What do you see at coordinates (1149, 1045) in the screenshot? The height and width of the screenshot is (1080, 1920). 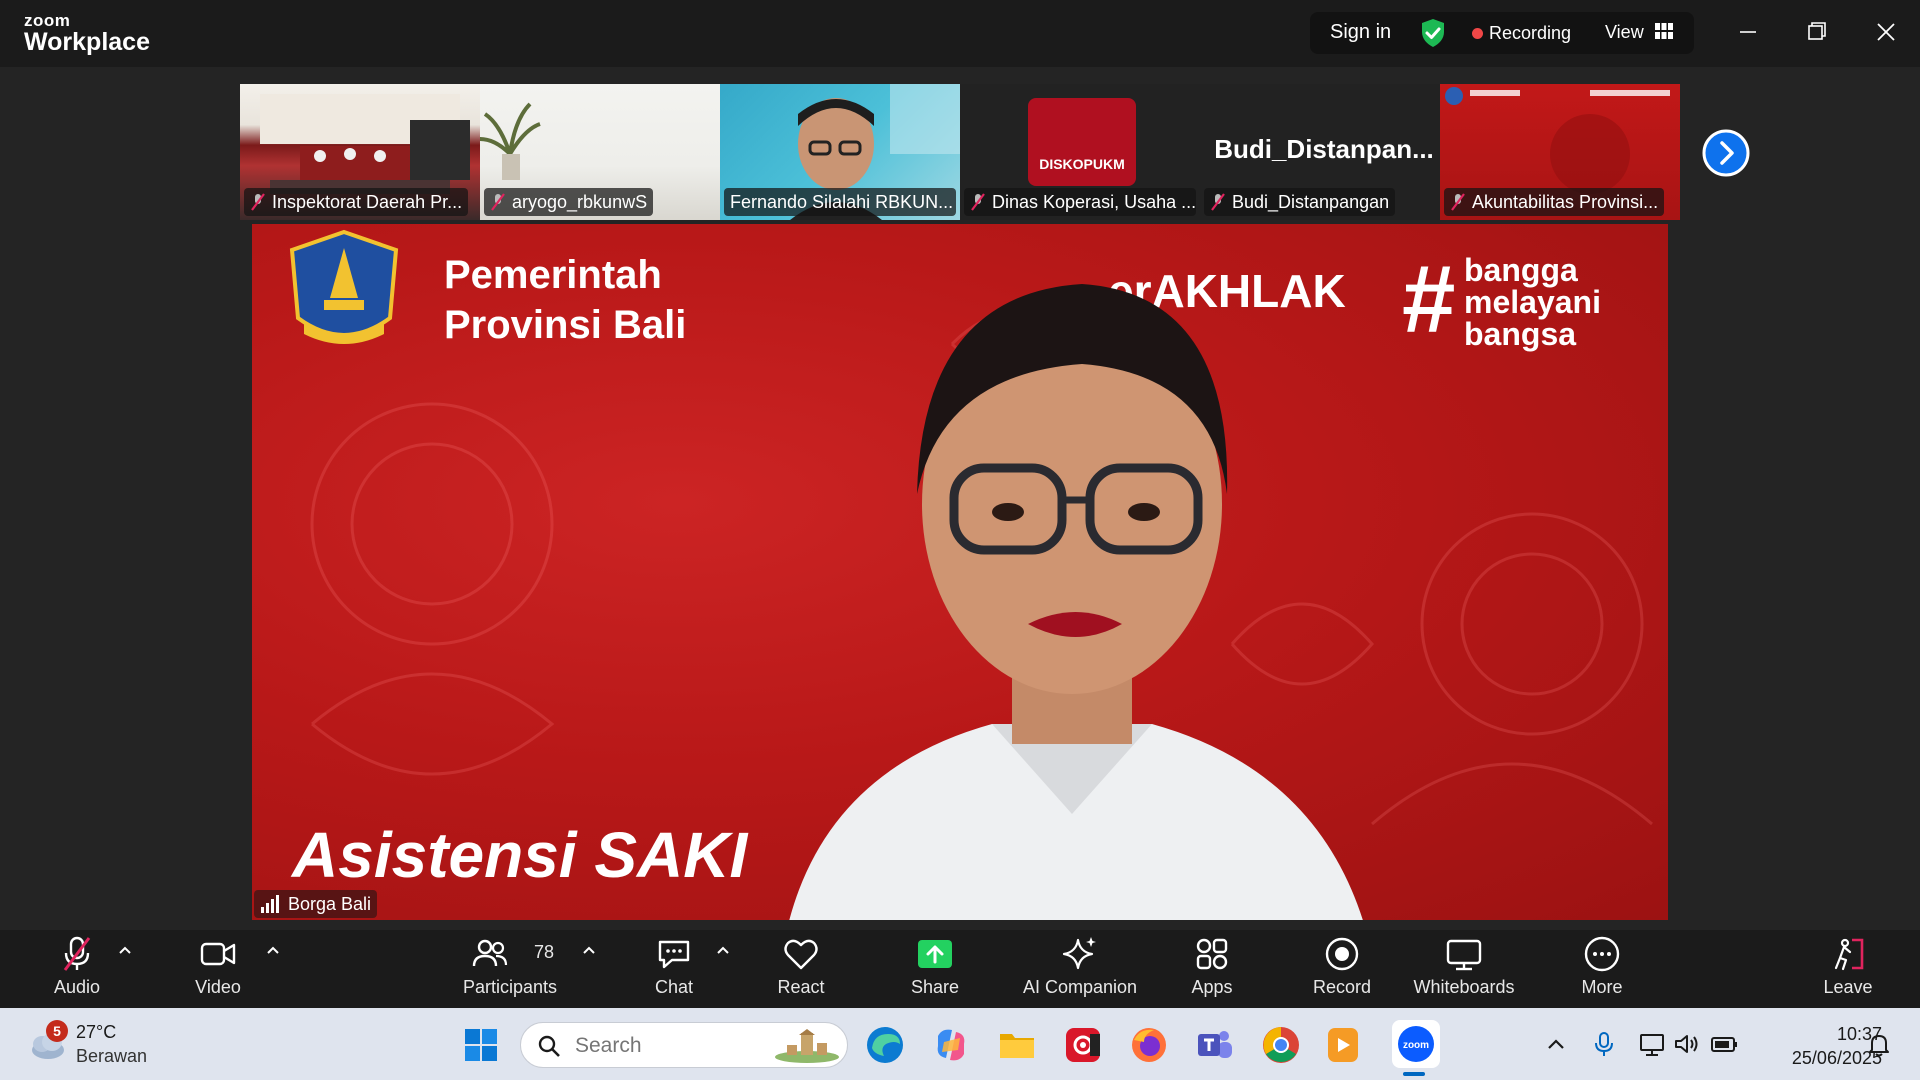 I see `firefox-icon` at bounding box center [1149, 1045].